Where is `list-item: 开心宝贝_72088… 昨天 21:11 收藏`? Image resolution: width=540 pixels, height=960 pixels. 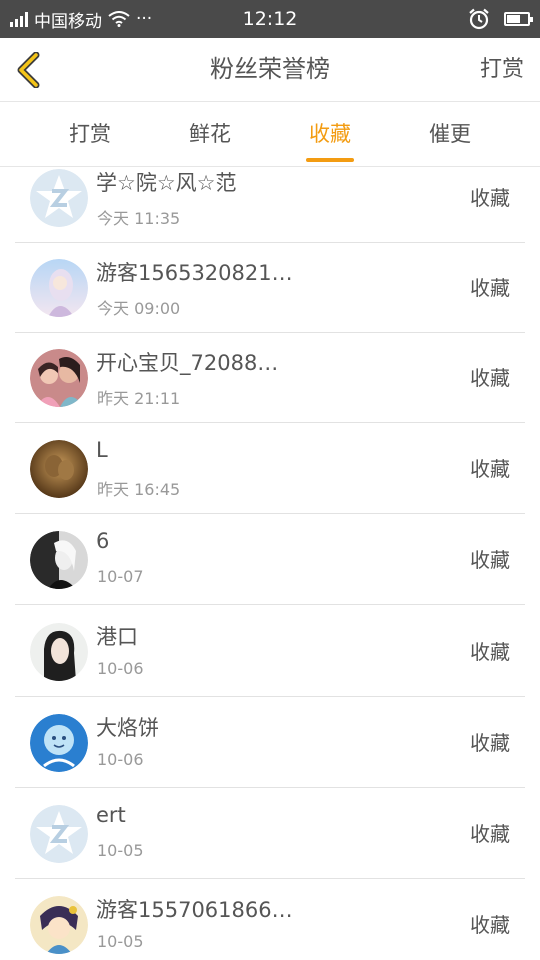 list-item: 开心宝贝_72088… 昨天 21:11 收藏 is located at coordinates (270, 378).